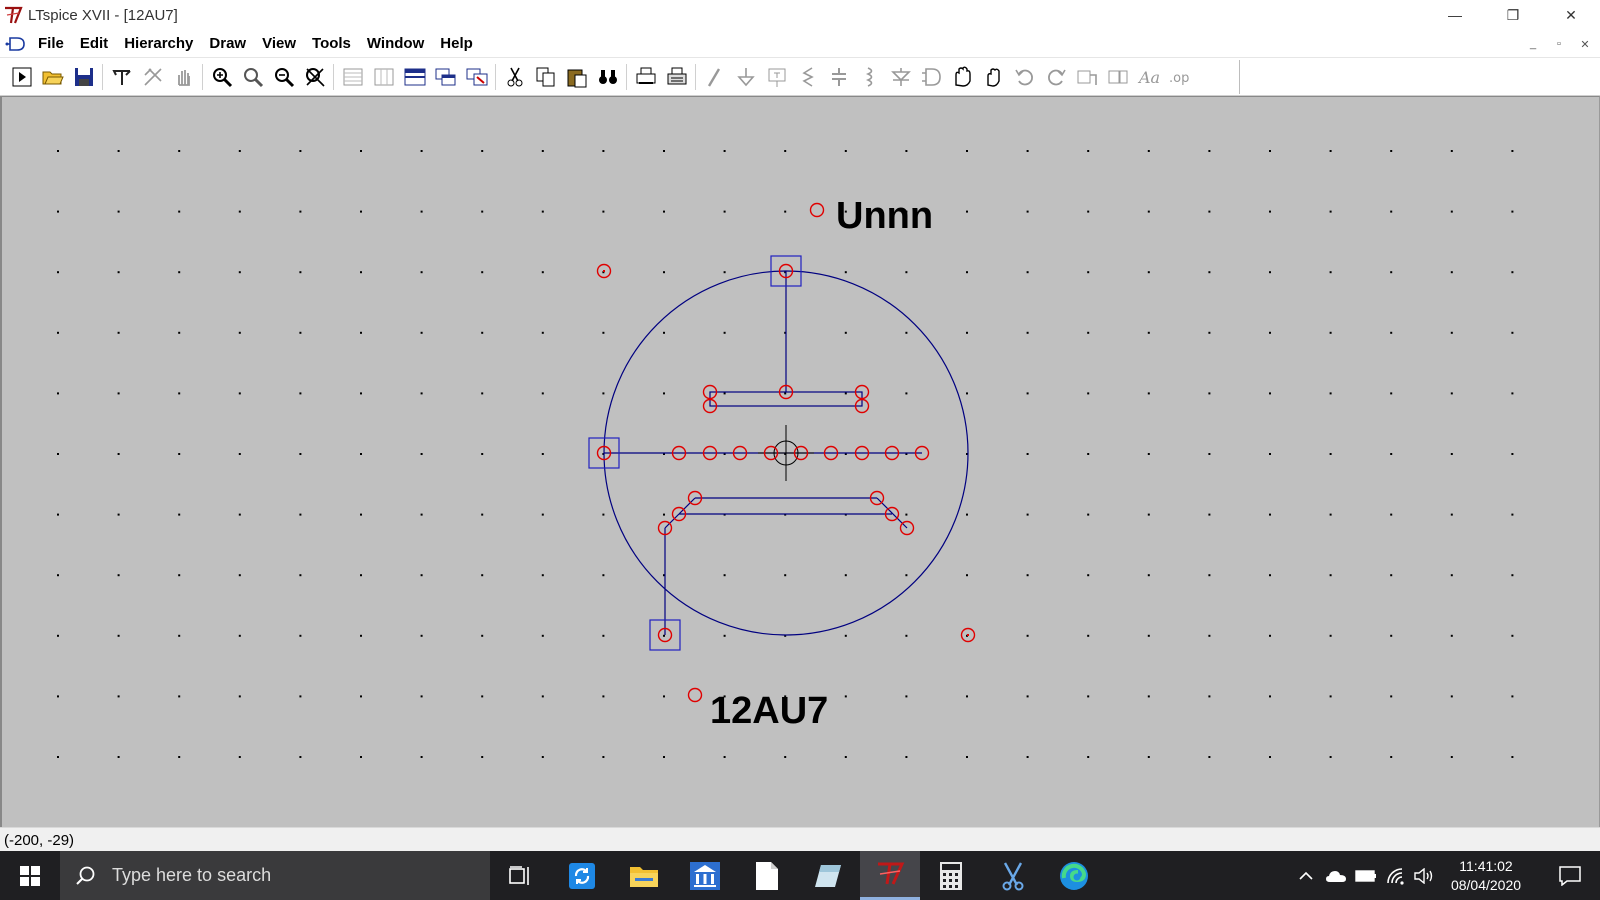 The image size is (1600, 900). I want to click on notes-app-icon, so click(828, 875).